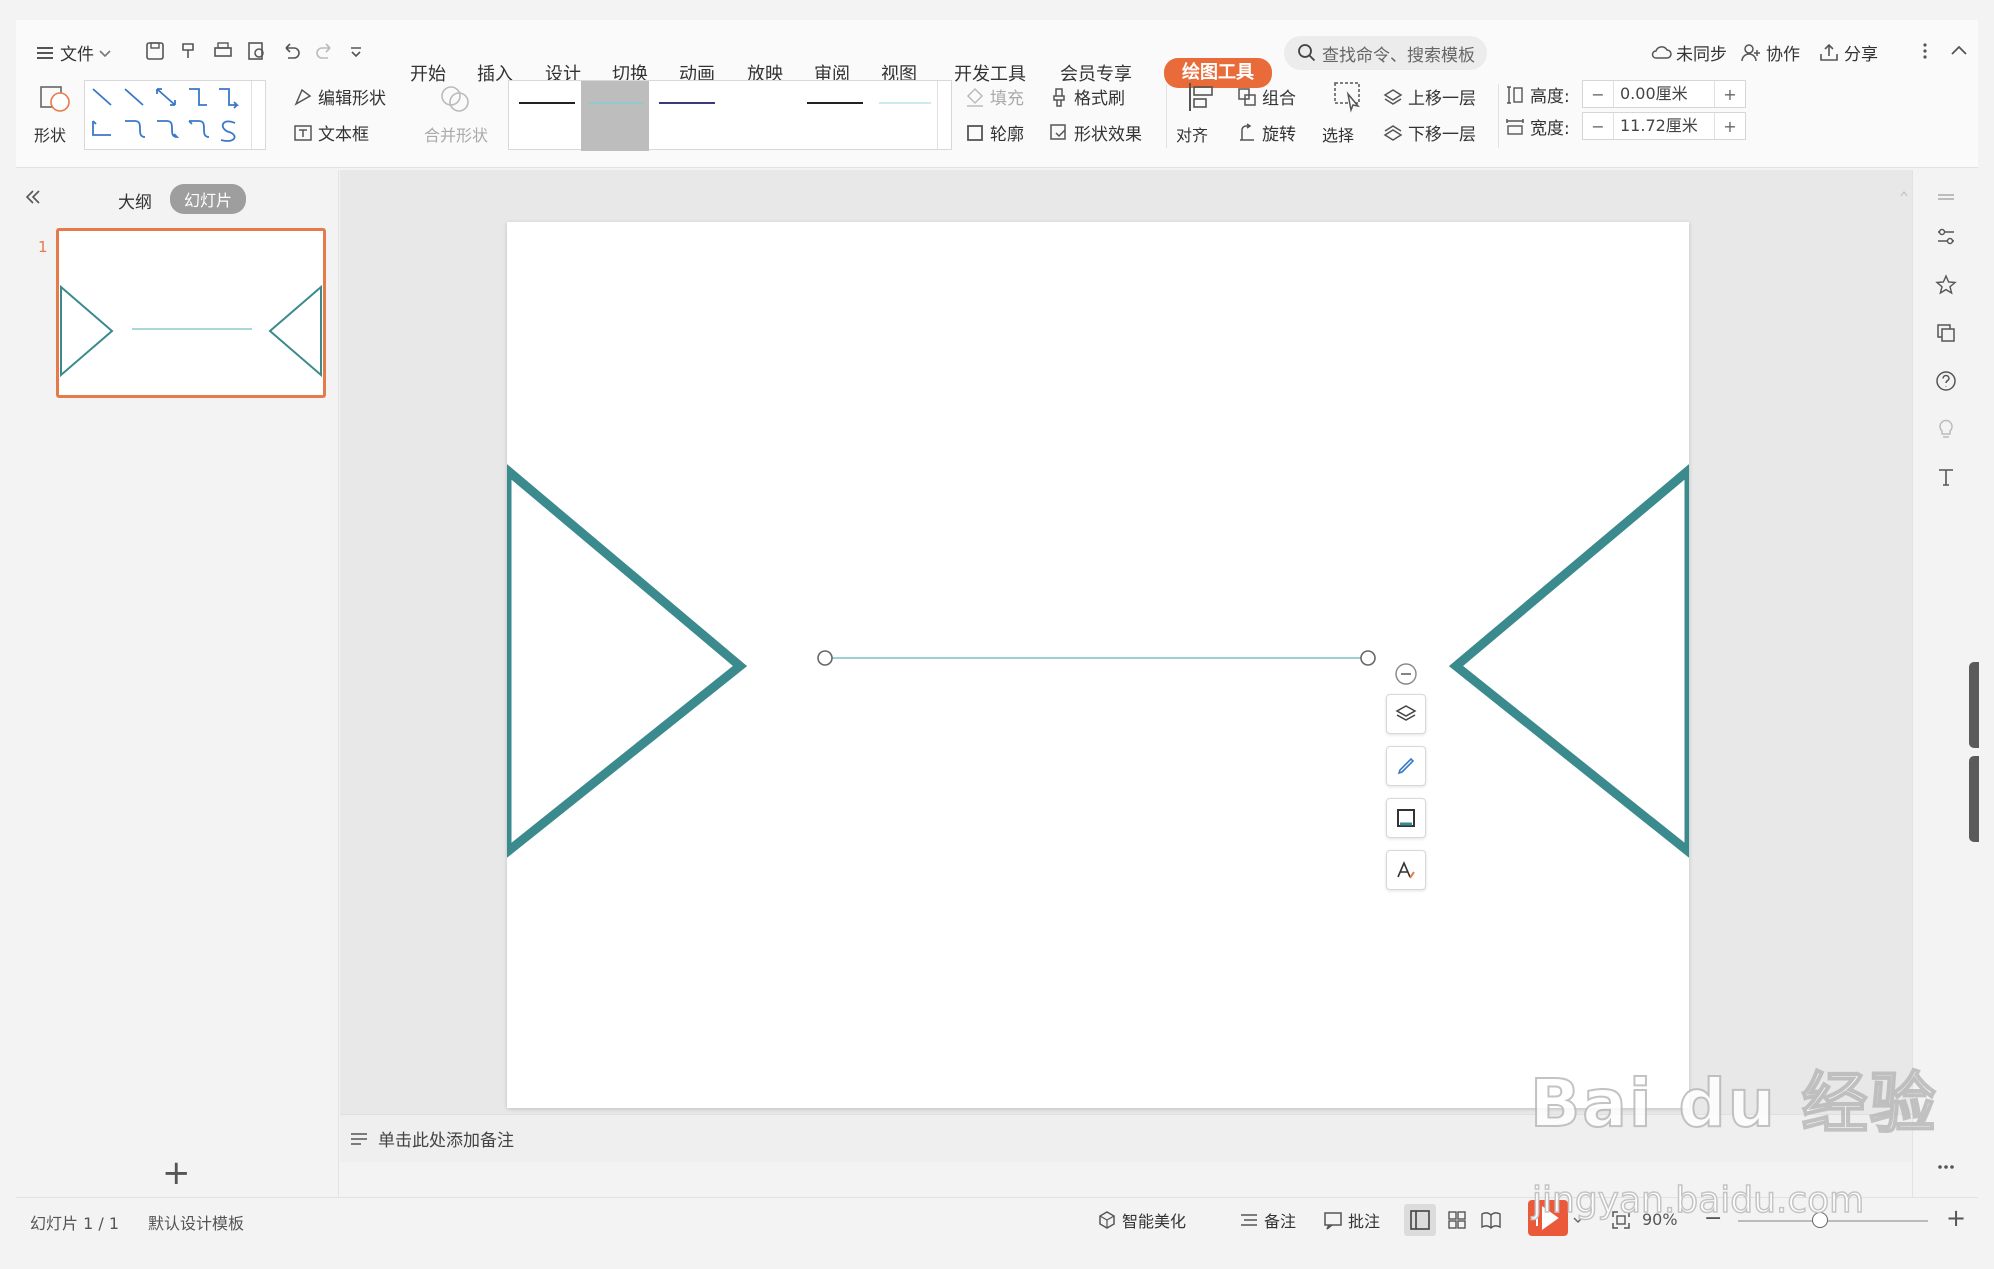 The image size is (1994, 1269). I want to click on width-label-group: 宽度:, so click(1537, 126).